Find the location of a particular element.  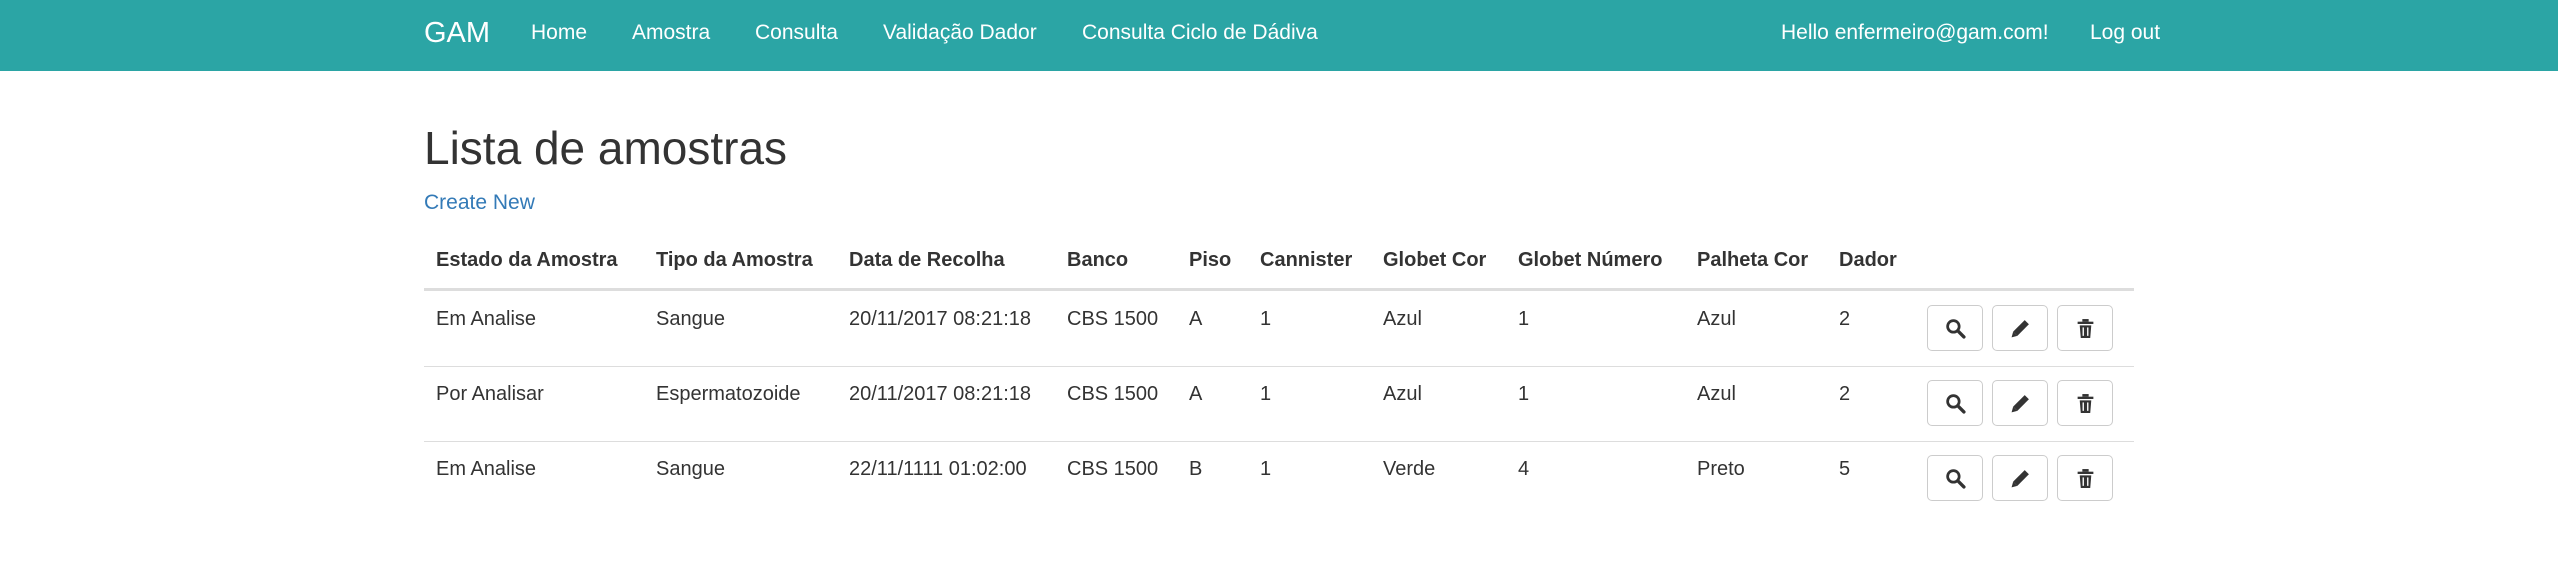

nav-link-validacao-dador: Validação Dador is located at coordinates (960, 33).